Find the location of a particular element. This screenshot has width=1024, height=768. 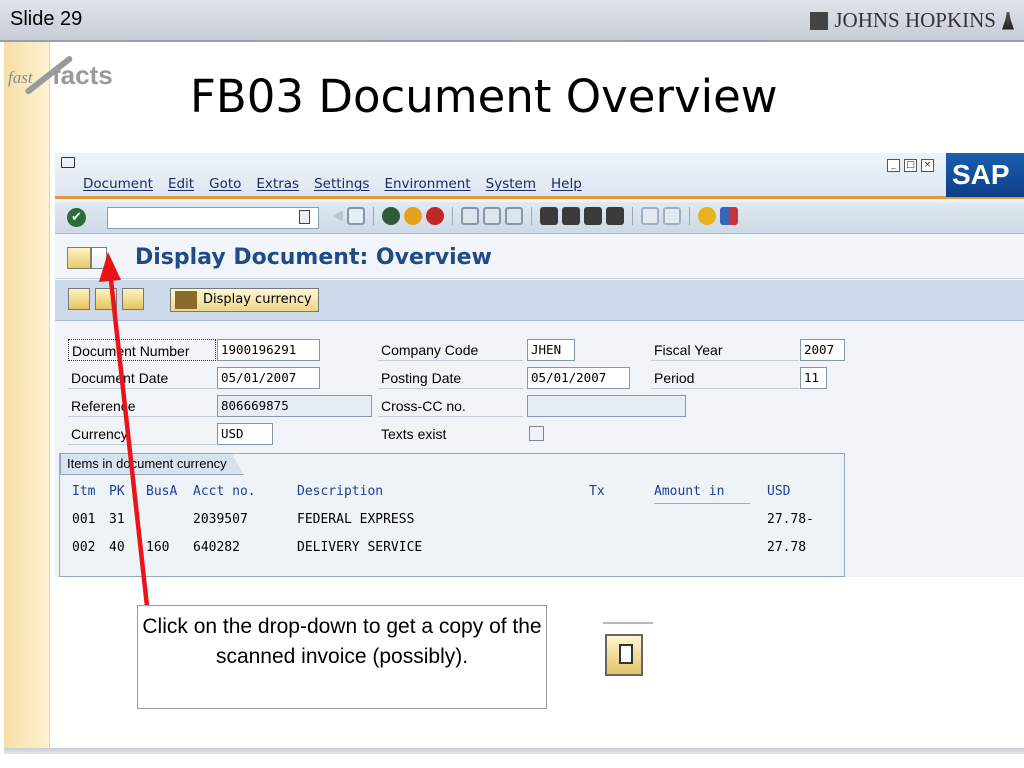

layout-menu-icon is located at coordinates (729, 216).